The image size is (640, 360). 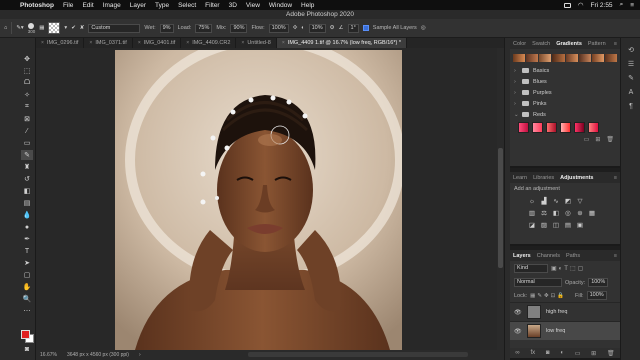 What do you see at coordinates (519, 44) in the screenshot?
I see `tab-color: Color` at bounding box center [519, 44].